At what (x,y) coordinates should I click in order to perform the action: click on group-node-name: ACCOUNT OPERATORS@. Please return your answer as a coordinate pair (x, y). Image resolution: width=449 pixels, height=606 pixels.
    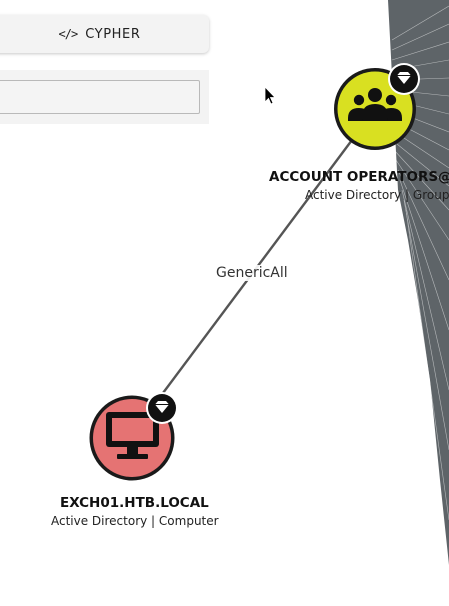
    Looking at the image, I should click on (359, 177).